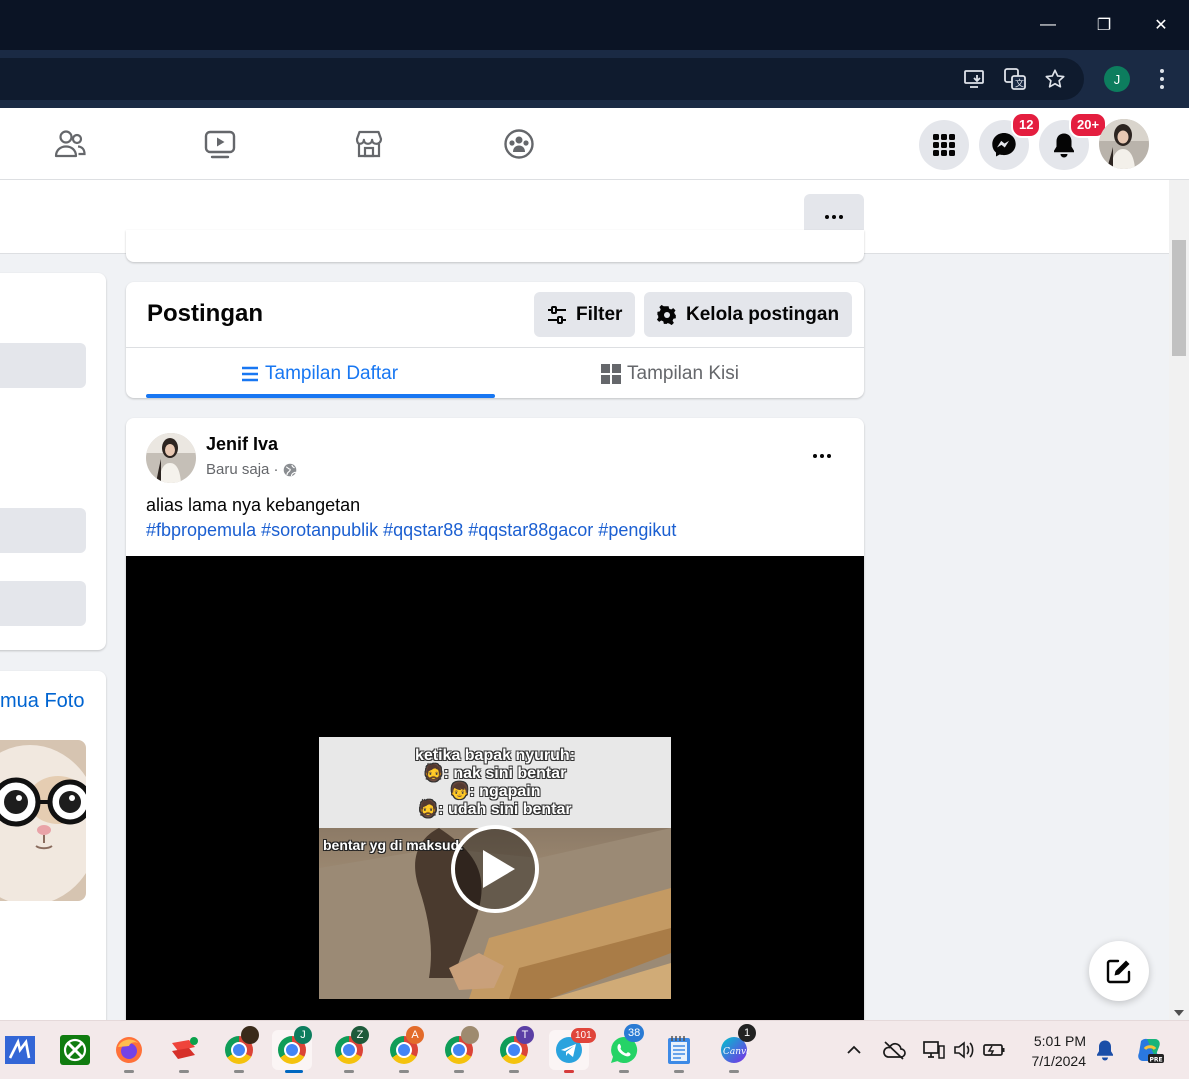 This screenshot has height=1079, width=1189. I want to click on manage-posts-label: Kelola postingan, so click(763, 314).